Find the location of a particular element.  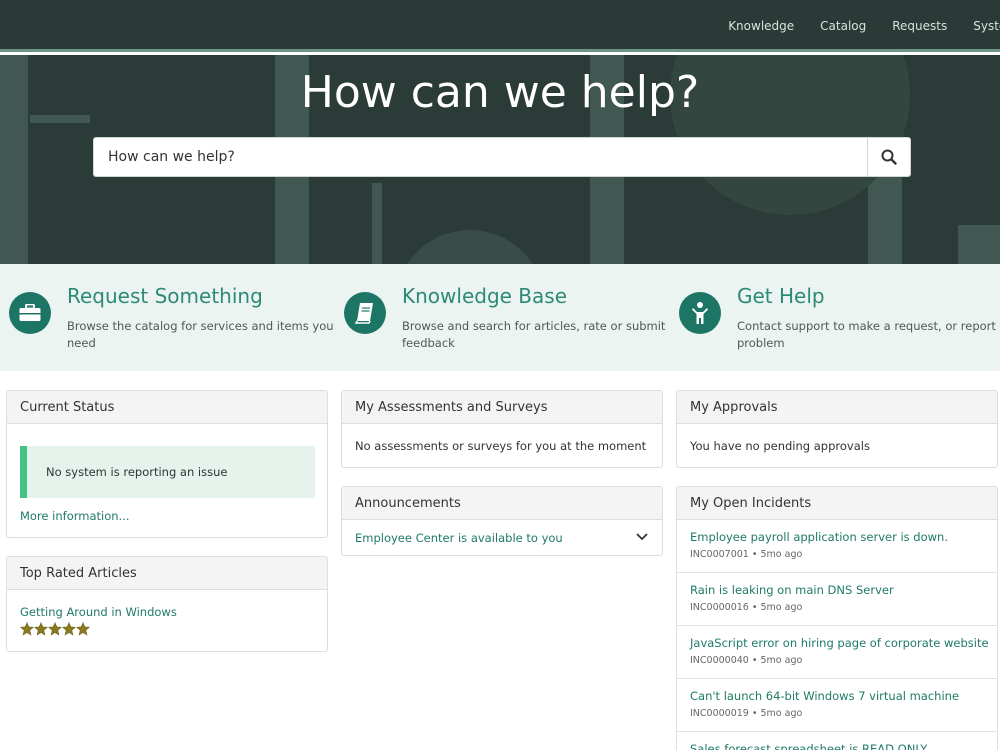

quick-link-title: Knowledge Base is located at coordinates (484, 296).